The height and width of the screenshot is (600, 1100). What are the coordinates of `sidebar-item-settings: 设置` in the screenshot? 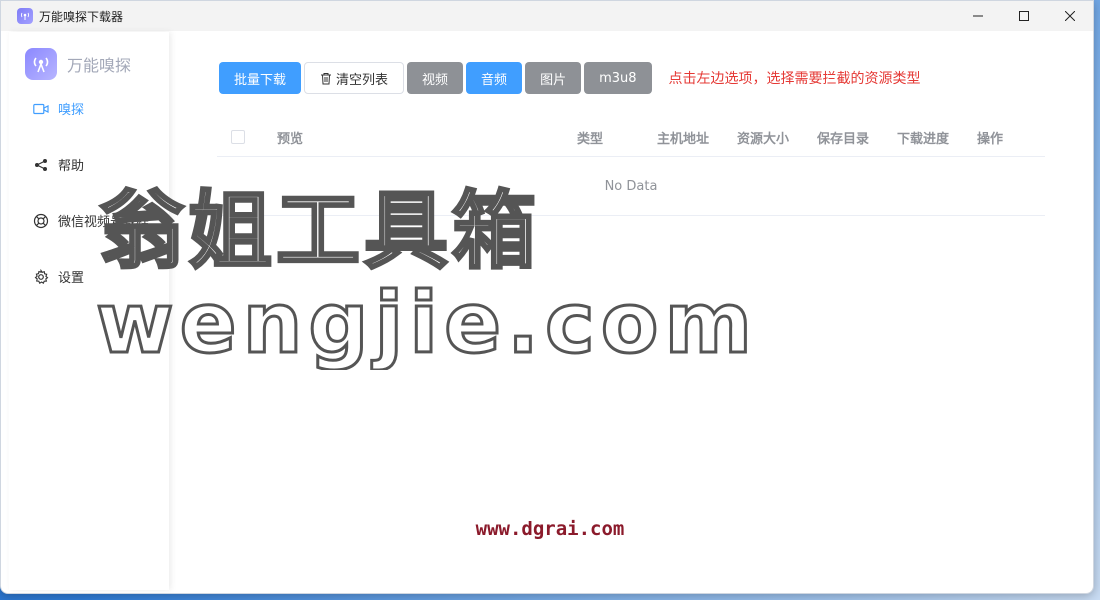 It's located at (58, 276).